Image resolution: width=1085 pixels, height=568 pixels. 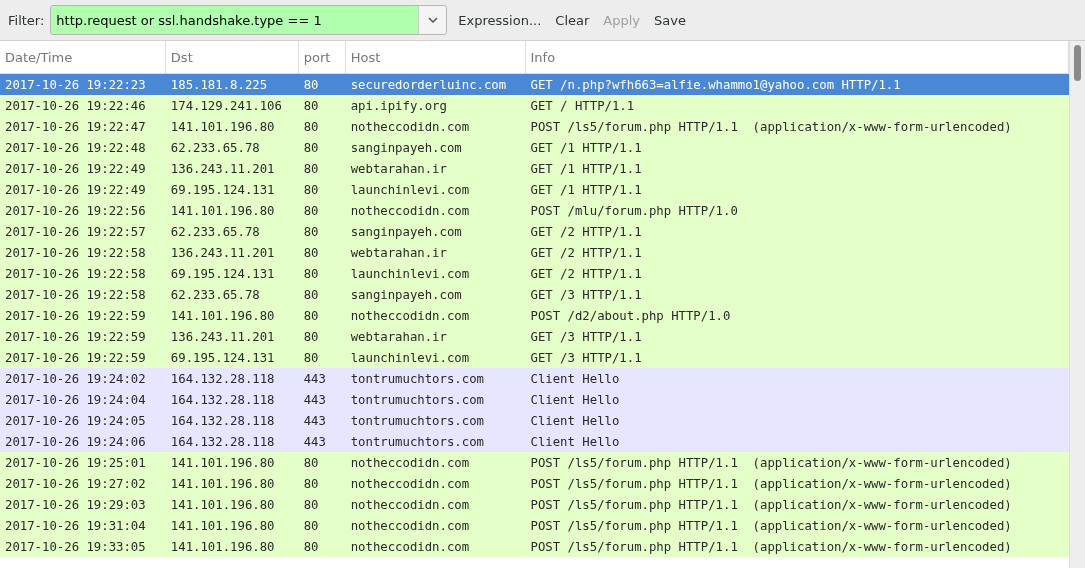 I want to click on packet-row: 2017-10-26 19:22:59 69.195.124.131 80 launchinlevi.com GET /3 HTTP/1.1, so click(x=534, y=357).